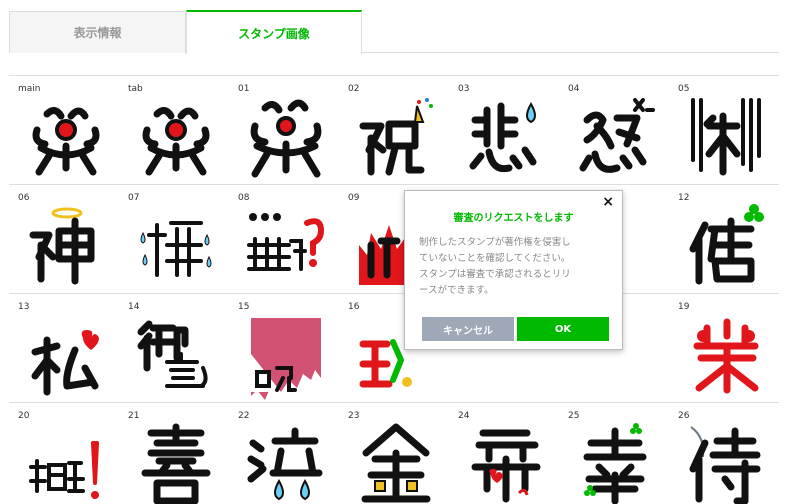 The image size is (800, 504). What do you see at coordinates (24, 307) in the screenshot?
I see `sticker-label: 13` at bounding box center [24, 307].